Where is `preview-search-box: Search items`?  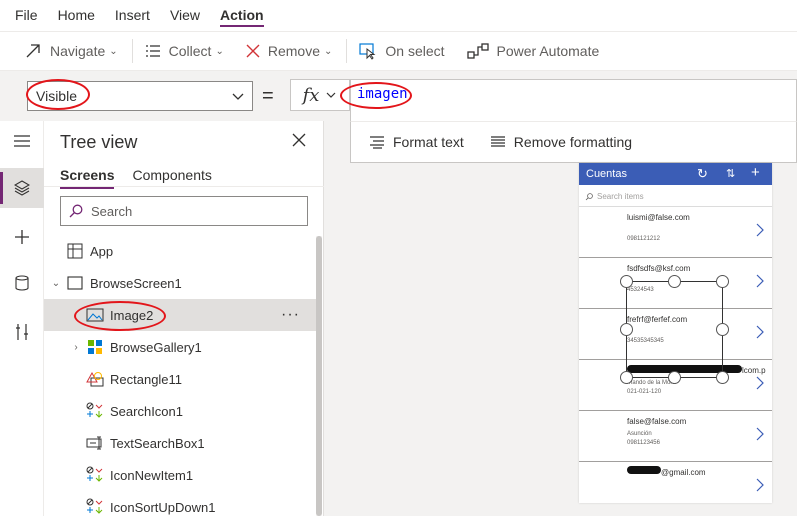 preview-search-box: Search items is located at coordinates (675, 197).